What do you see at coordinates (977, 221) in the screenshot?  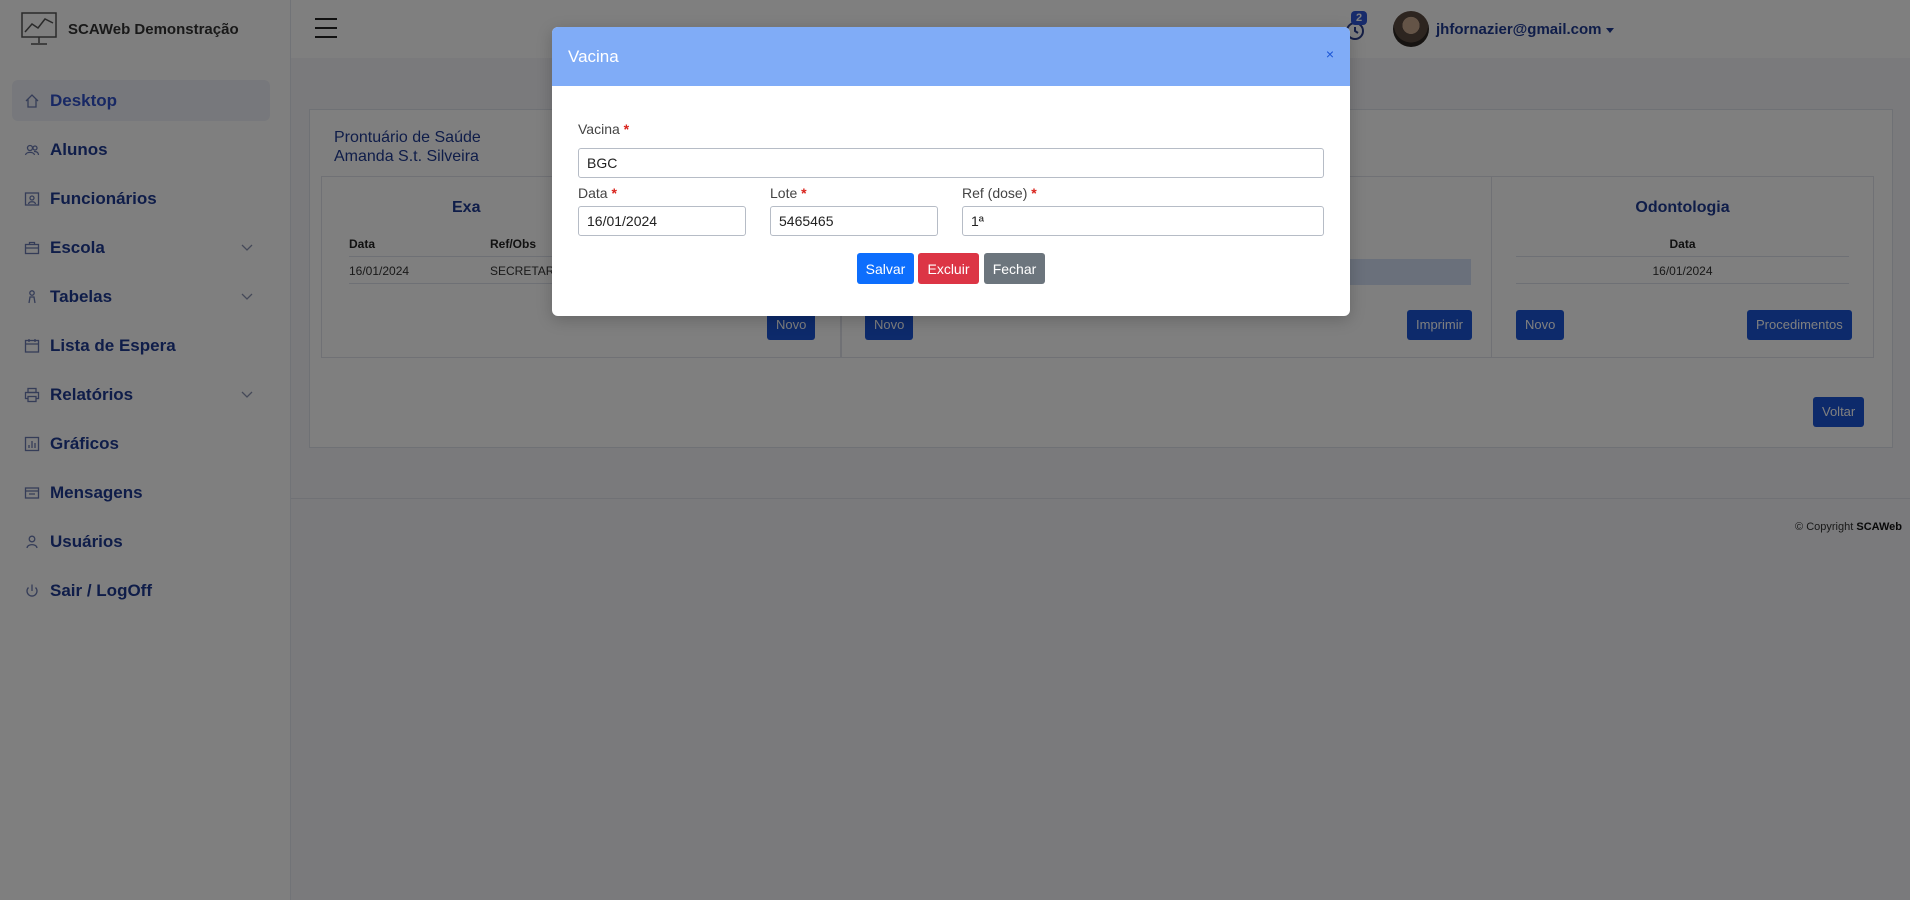 I see `ref-dose-value: 1ª` at bounding box center [977, 221].